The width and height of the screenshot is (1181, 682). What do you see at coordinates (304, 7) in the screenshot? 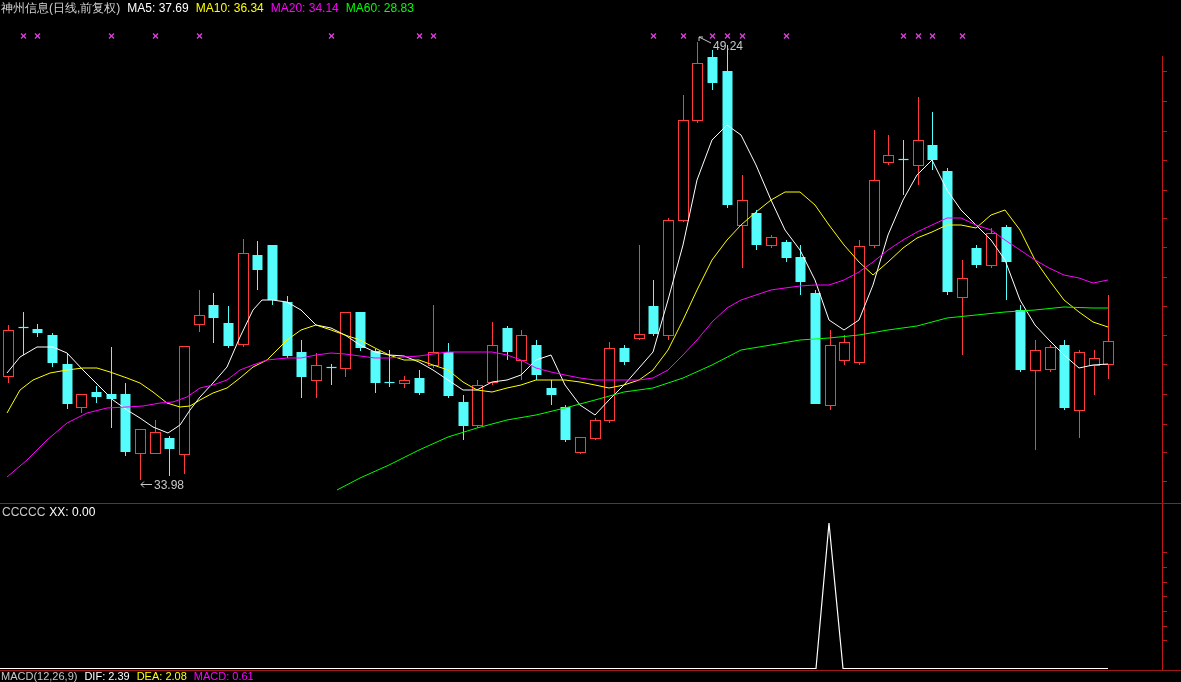
I see `indicator-value: MA20: 34.14` at bounding box center [304, 7].